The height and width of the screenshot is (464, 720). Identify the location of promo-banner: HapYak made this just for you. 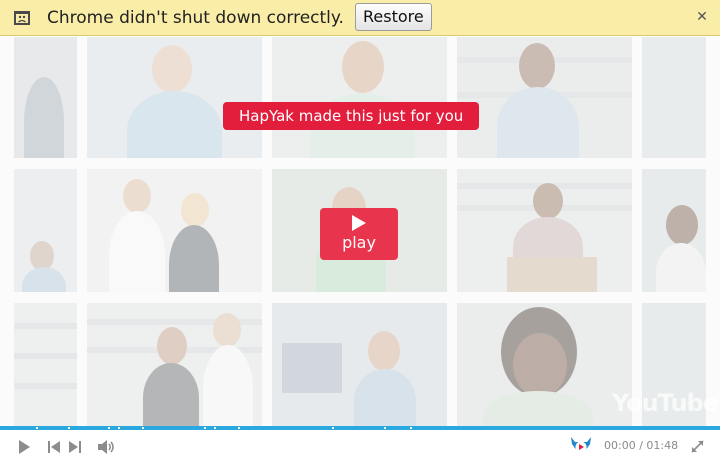
(351, 116).